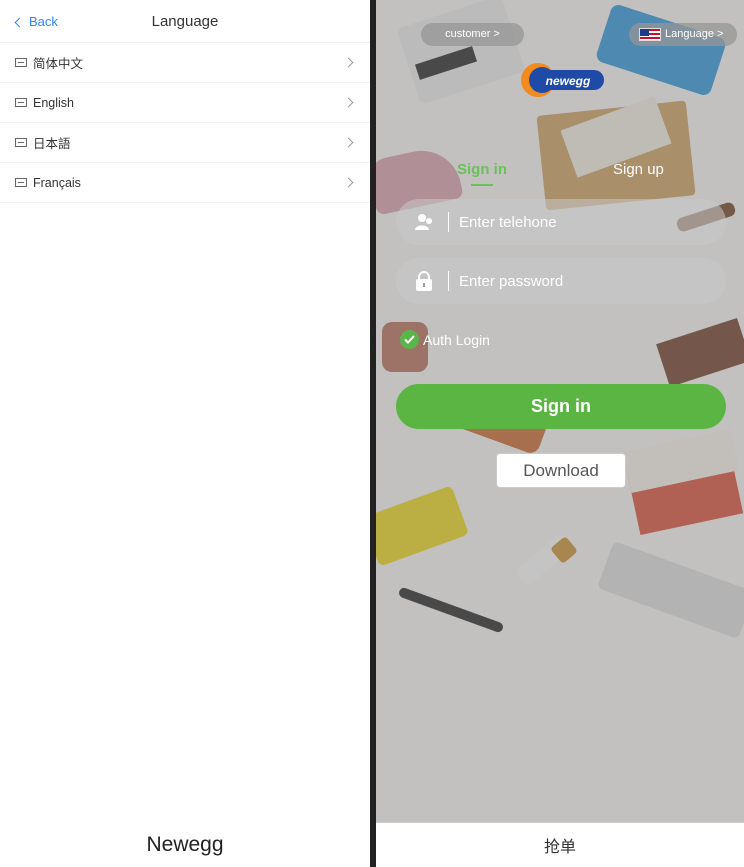  What do you see at coordinates (638, 169) in the screenshot?
I see `tab-sign-up: Sign up` at bounding box center [638, 169].